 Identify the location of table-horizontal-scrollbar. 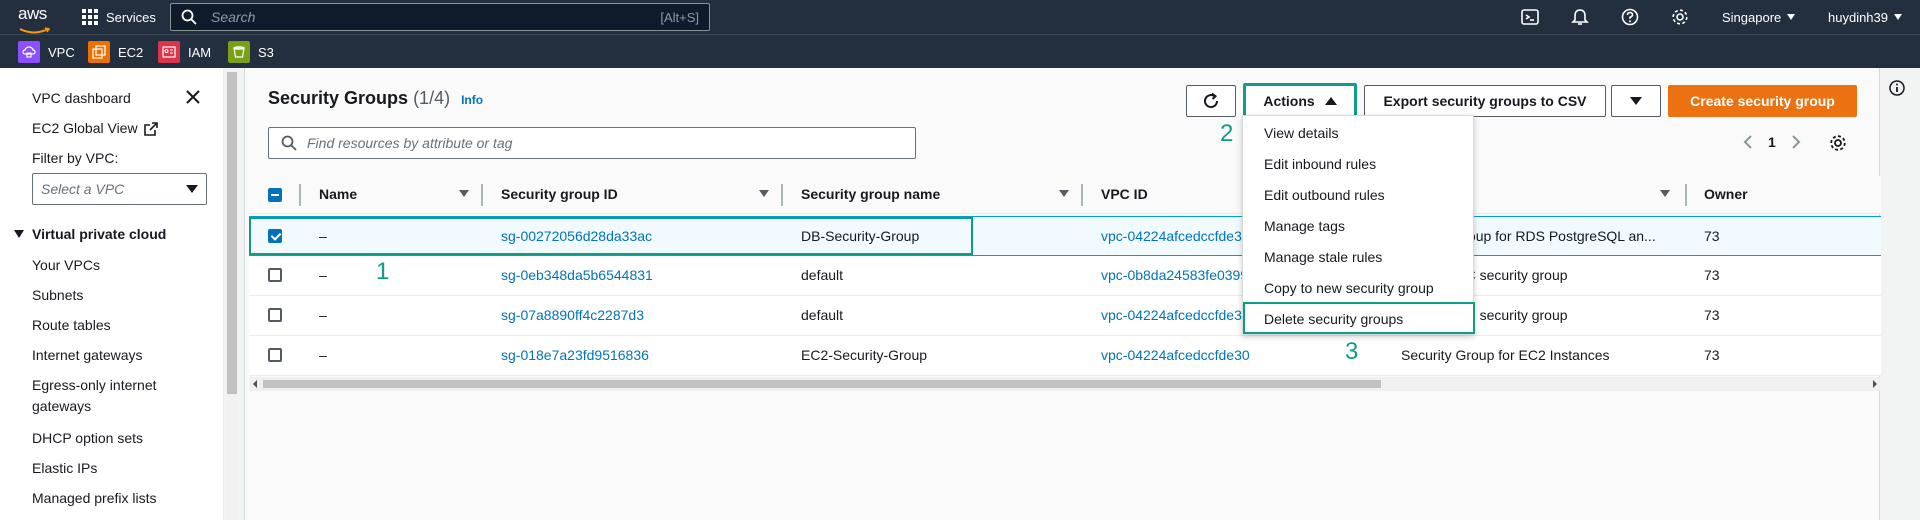
(1065, 384).